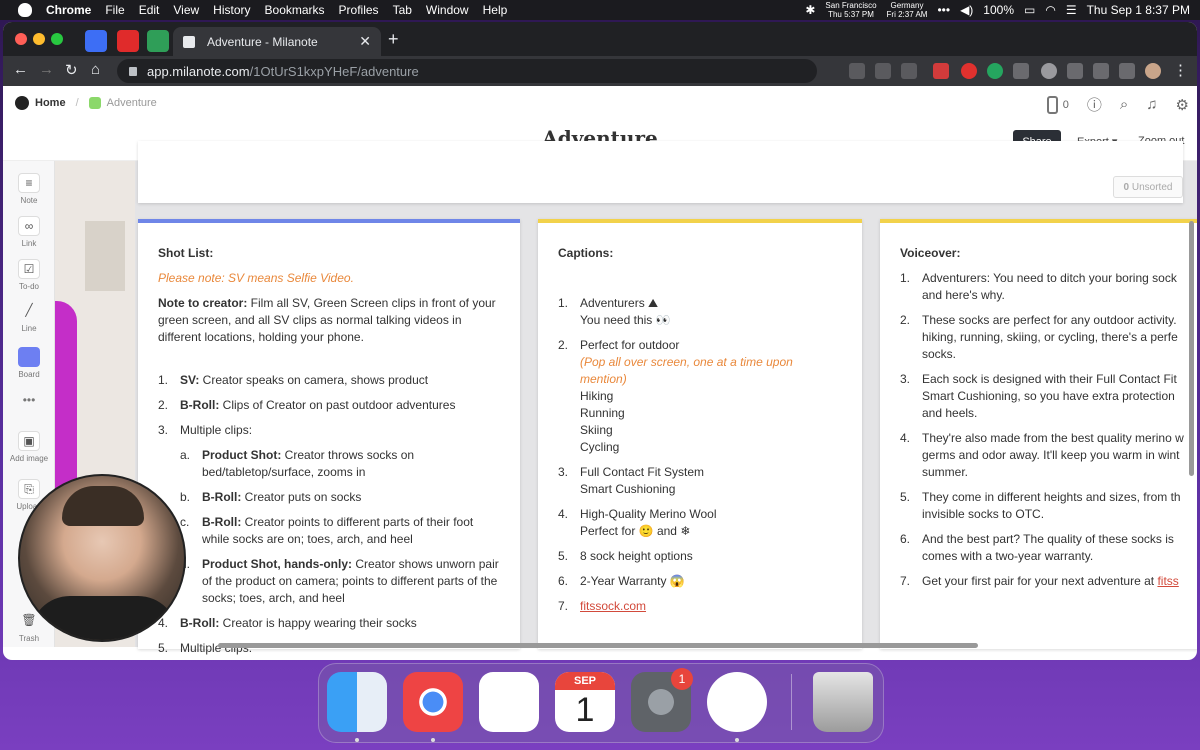 The width and height of the screenshot is (1200, 750). I want to click on extension-pinterest-icon, so click(969, 71).